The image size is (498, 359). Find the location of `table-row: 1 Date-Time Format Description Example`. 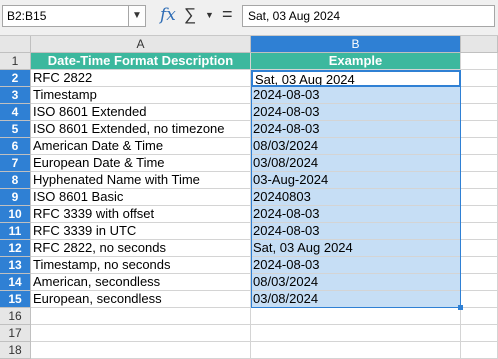

table-row: 1 Date-Time Format Description Example is located at coordinates (249, 61).